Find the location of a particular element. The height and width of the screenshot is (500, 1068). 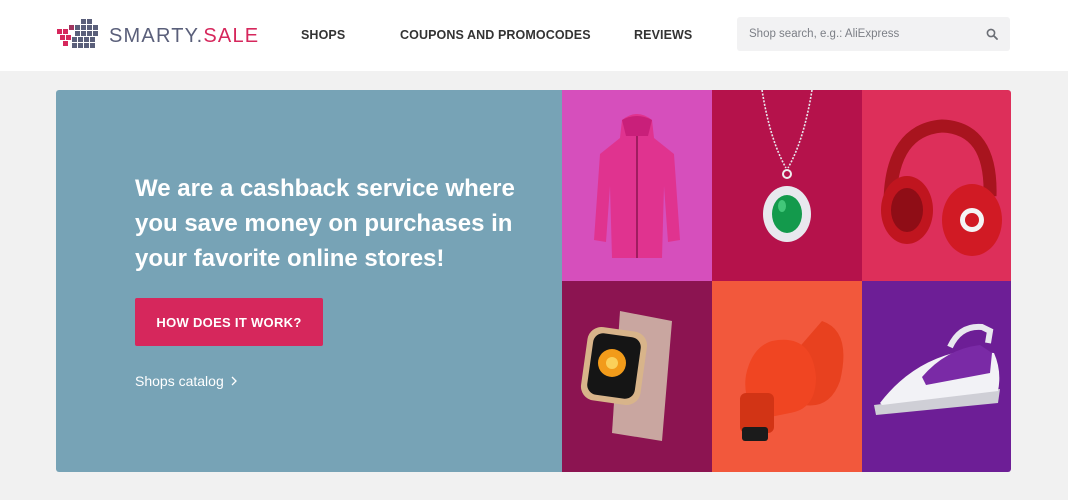

product-tile-jacket is located at coordinates (637, 185).